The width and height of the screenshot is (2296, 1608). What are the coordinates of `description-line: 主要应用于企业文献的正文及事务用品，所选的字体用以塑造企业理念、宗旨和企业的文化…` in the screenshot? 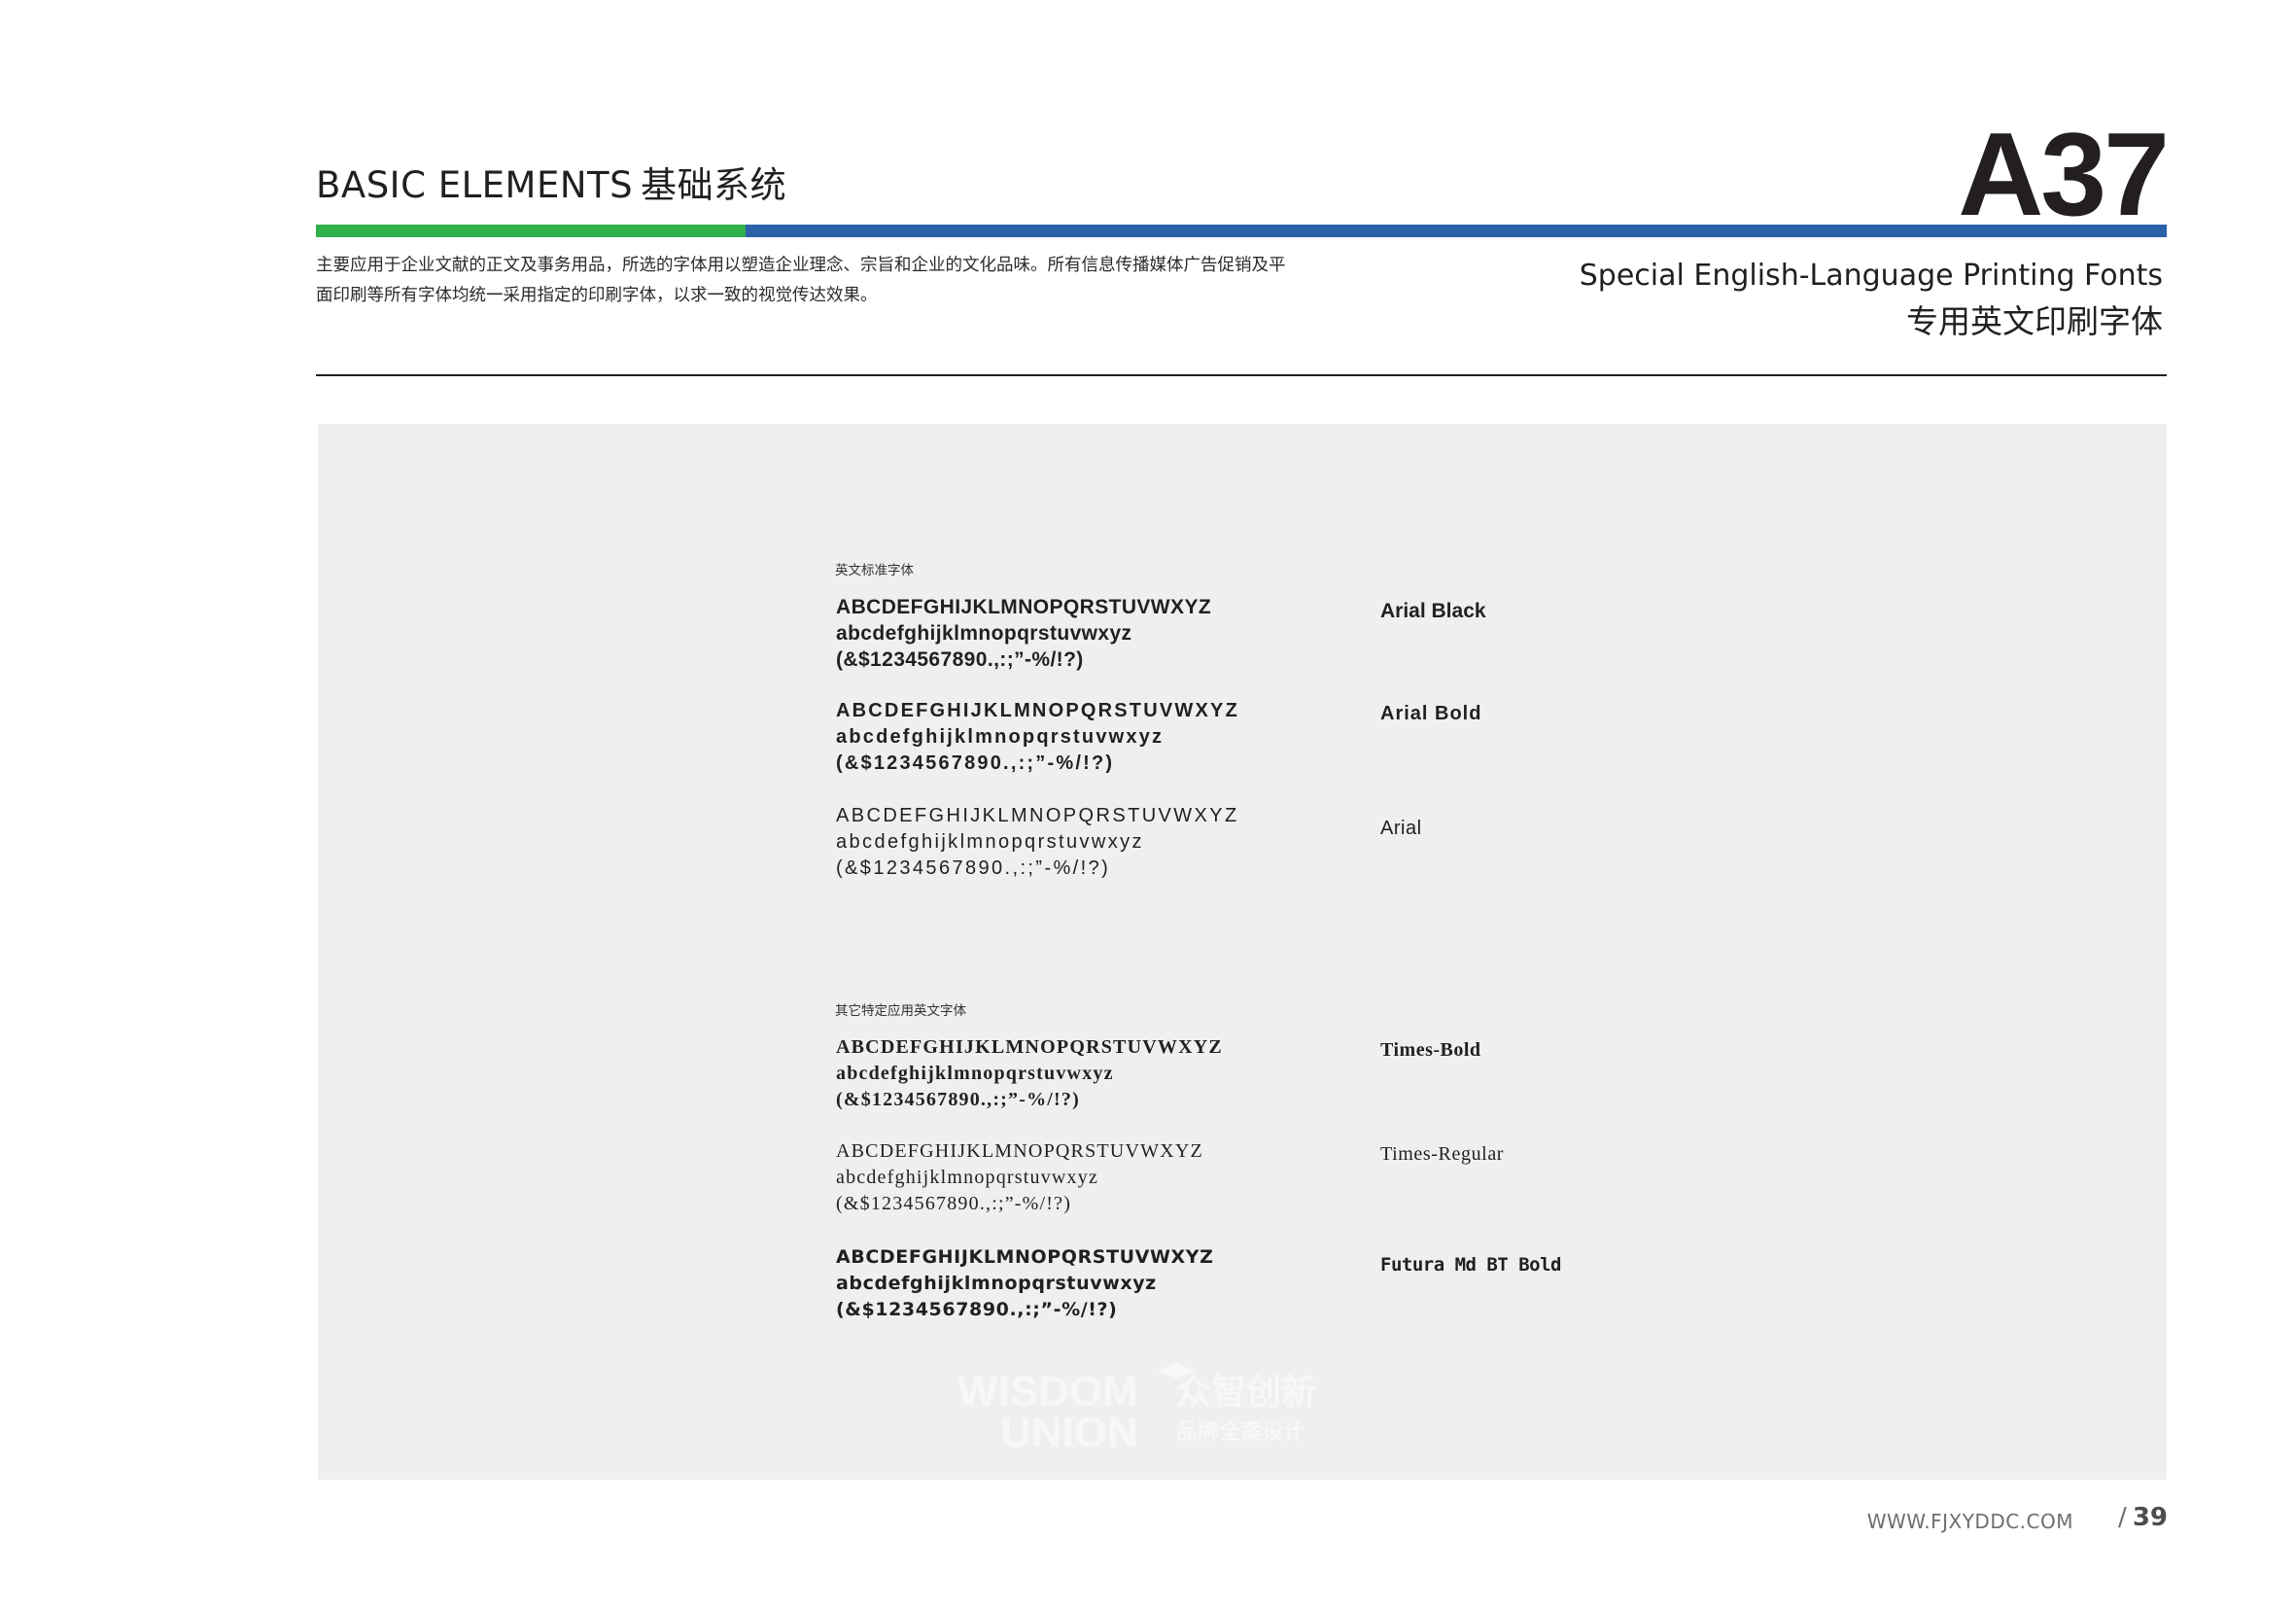 It's located at (801, 265).